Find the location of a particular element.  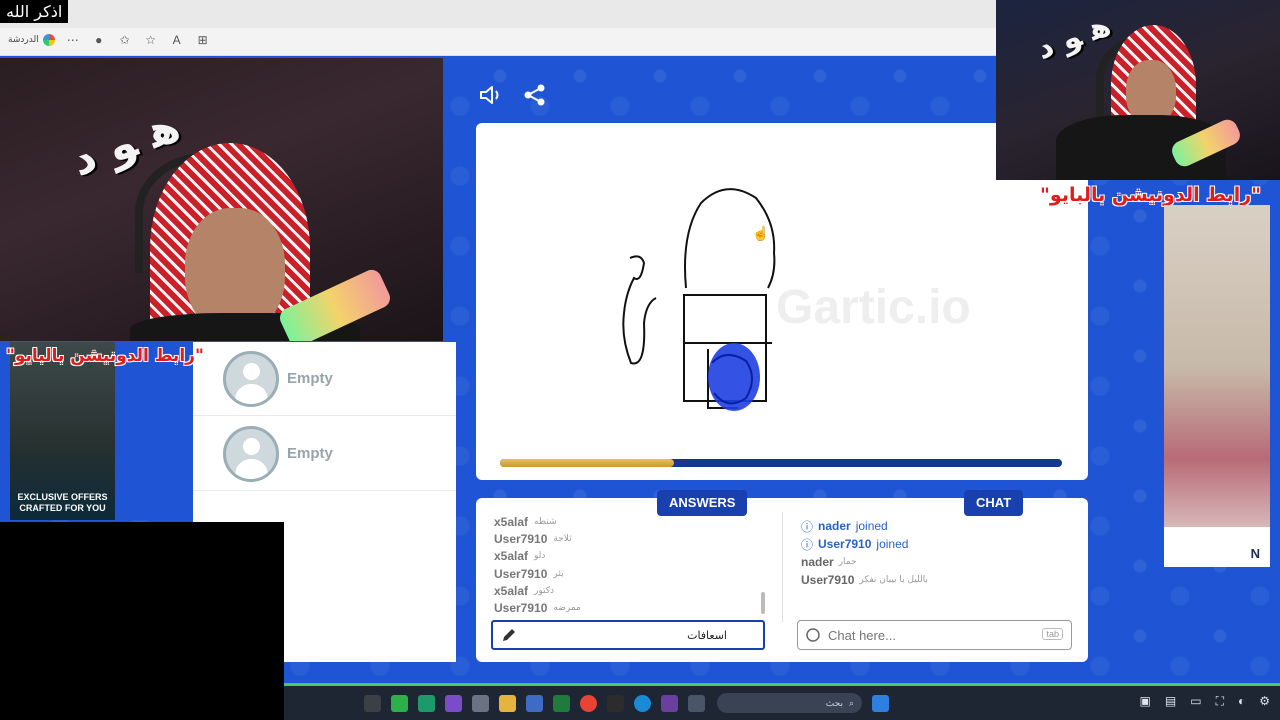

weather-icon: ◐ is located at coordinates (1241, 701).